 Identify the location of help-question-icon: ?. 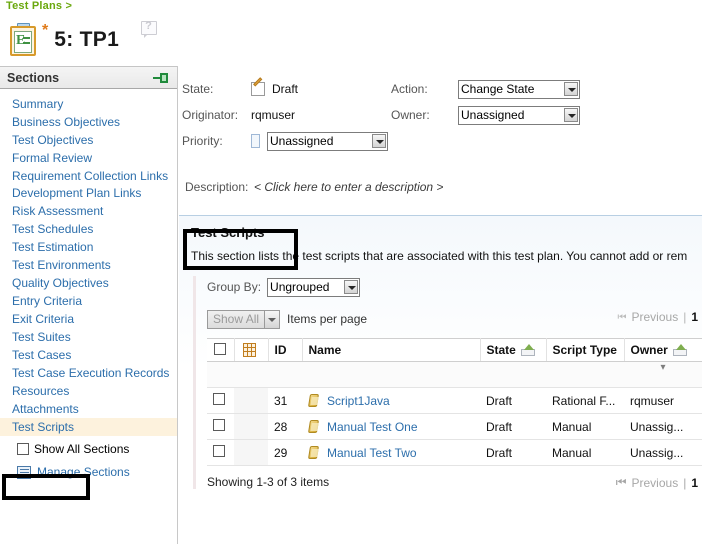
(150, 29).